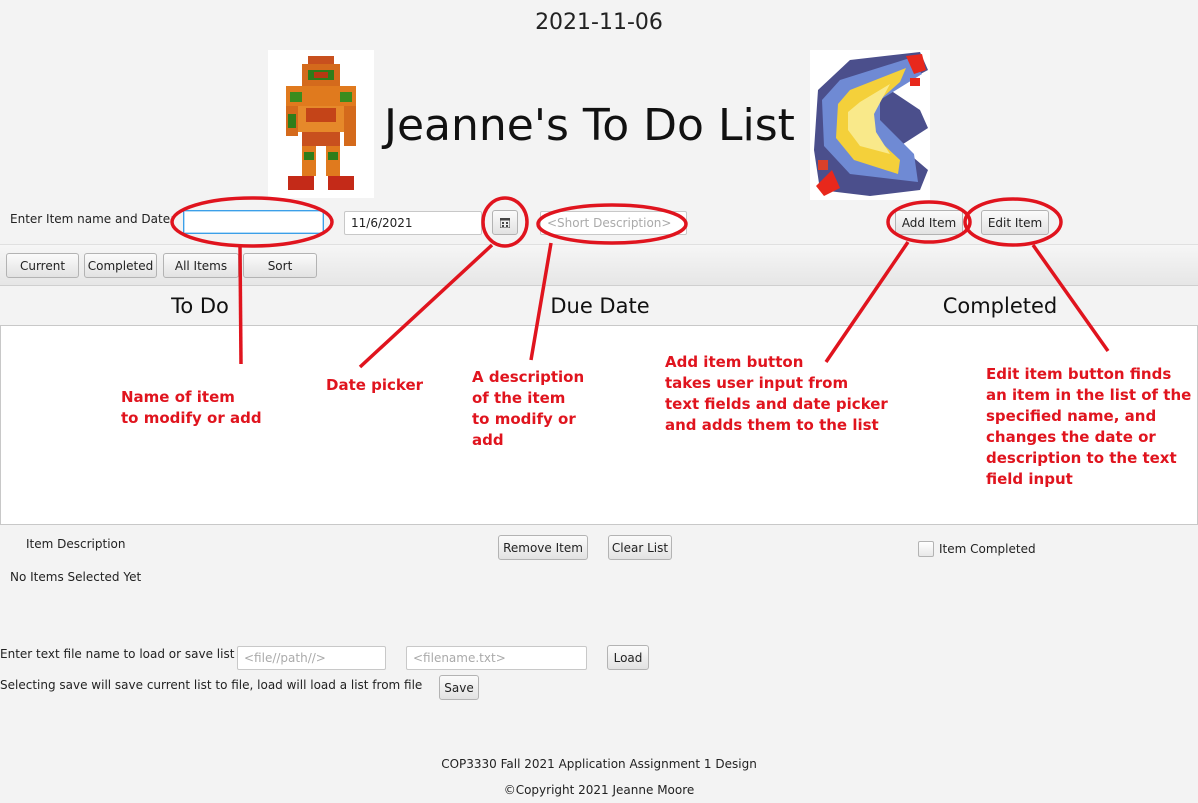 The height and width of the screenshot is (803, 1198). What do you see at coordinates (599, 790) in the screenshot?
I see `copyright-footer: ©Copyright 2021 Jeanne Moore` at bounding box center [599, 790].